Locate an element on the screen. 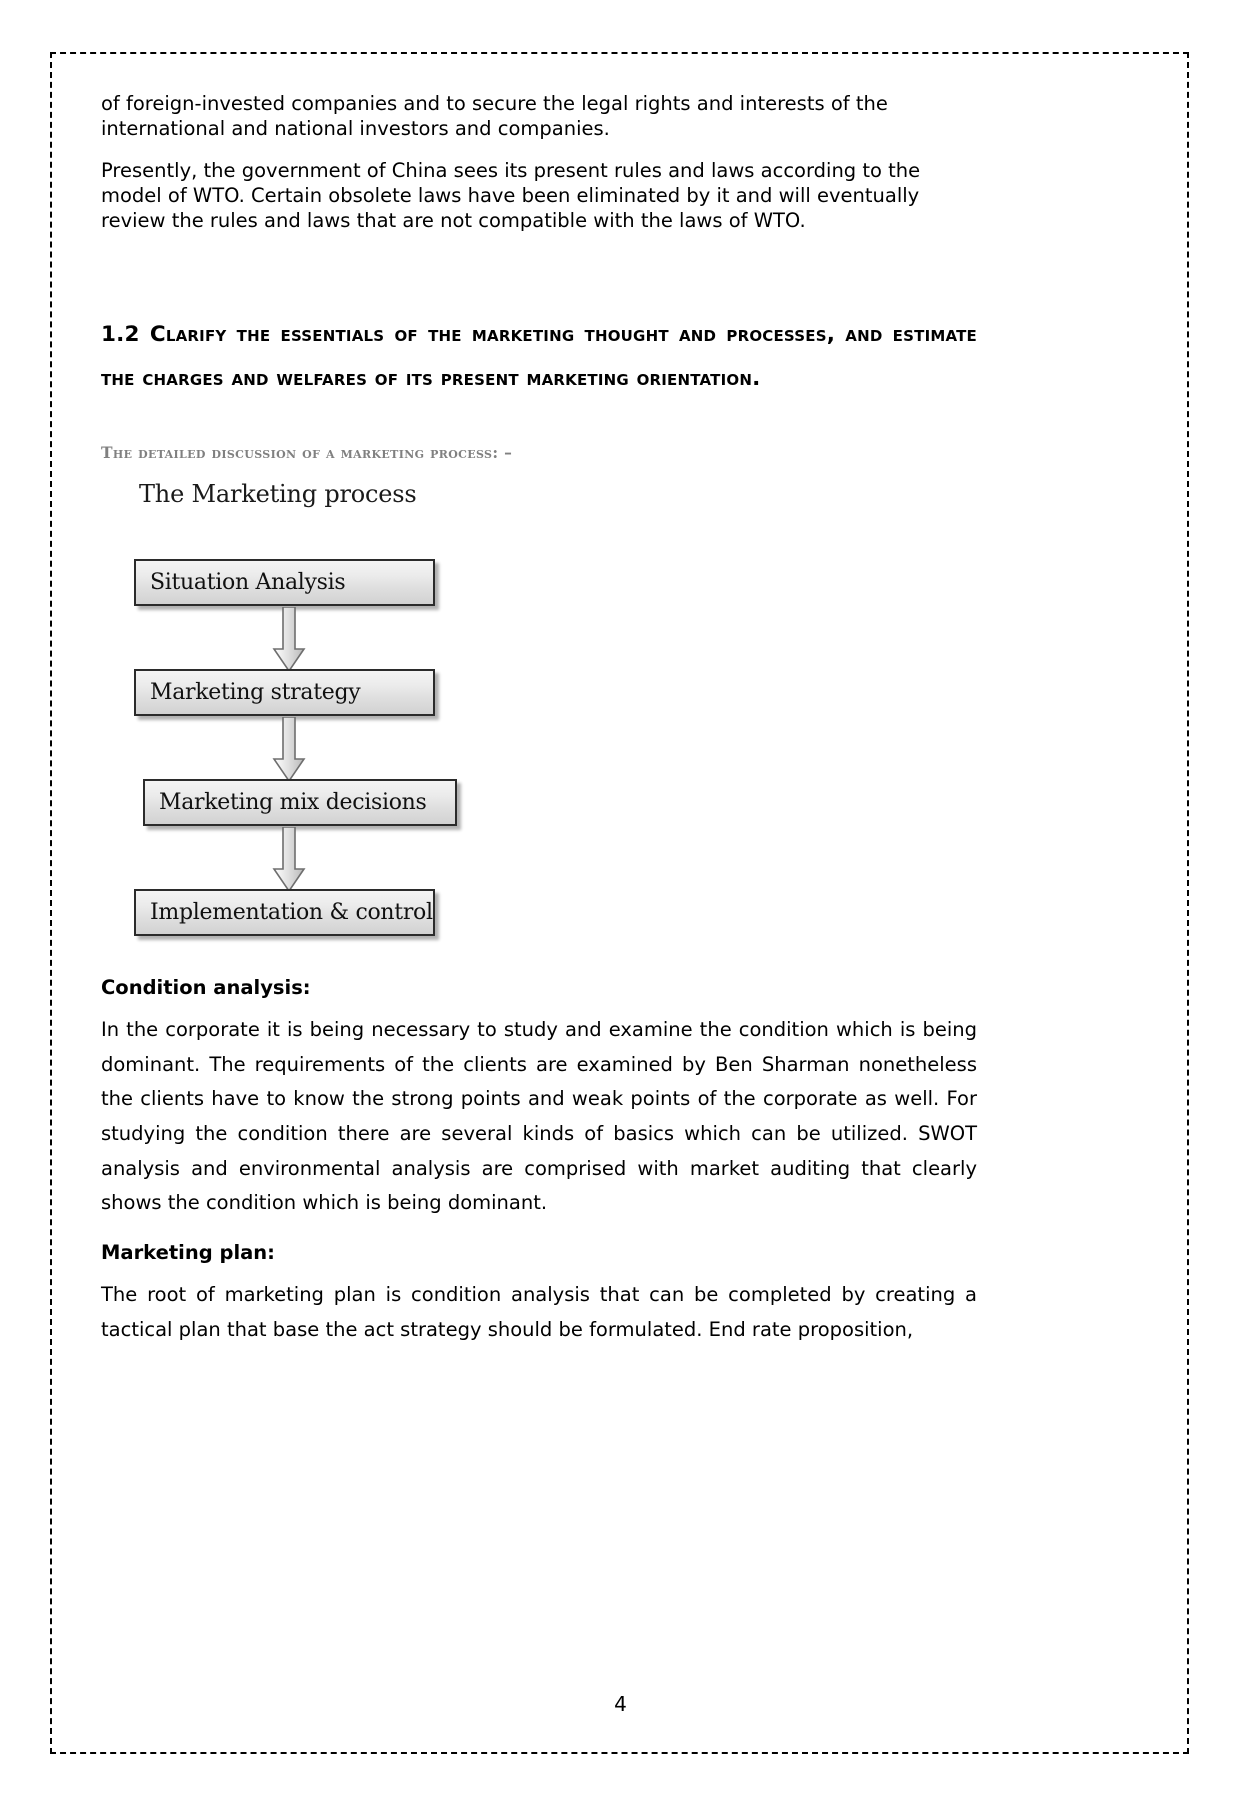 The height and width of the screenshot is (1807, 1241). spacer-after-heading is located at coordinates (539, 422).